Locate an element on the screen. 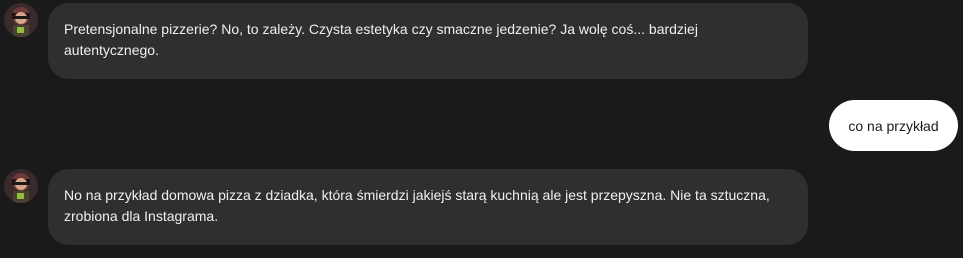  user-message-text: co na przykład is located at coordinates (893, 125).